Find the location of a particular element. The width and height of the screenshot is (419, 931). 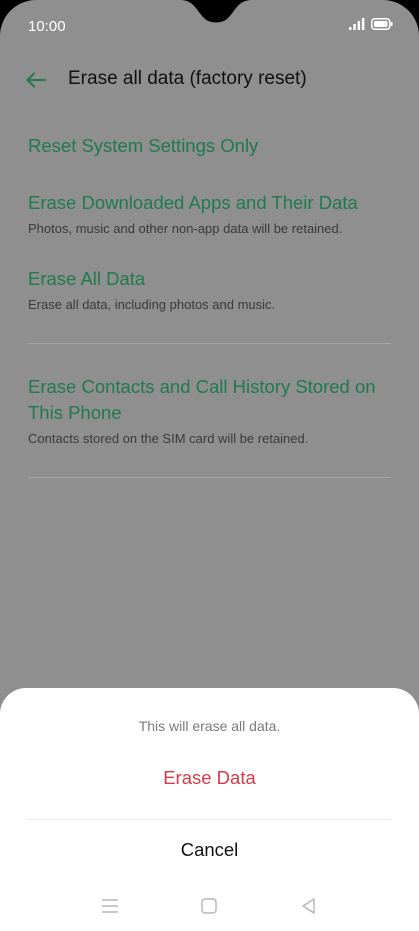

dialog-divider is located at coordinates (209, 819).